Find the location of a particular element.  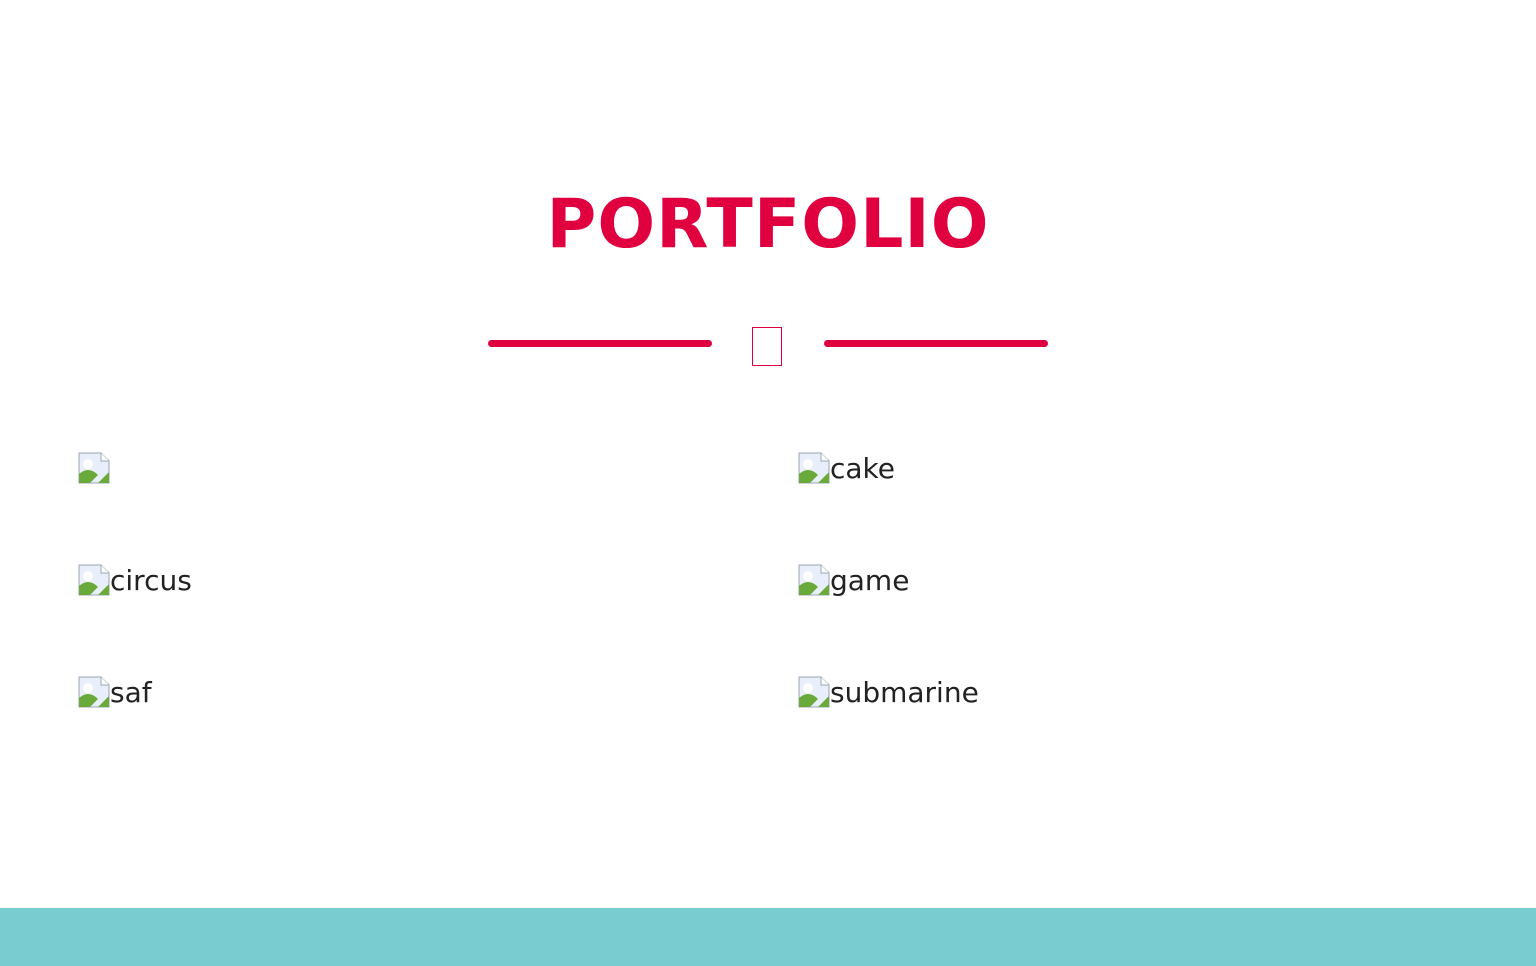

portfolio-title: PORTFOLIO is located at coordinates (768, 224).